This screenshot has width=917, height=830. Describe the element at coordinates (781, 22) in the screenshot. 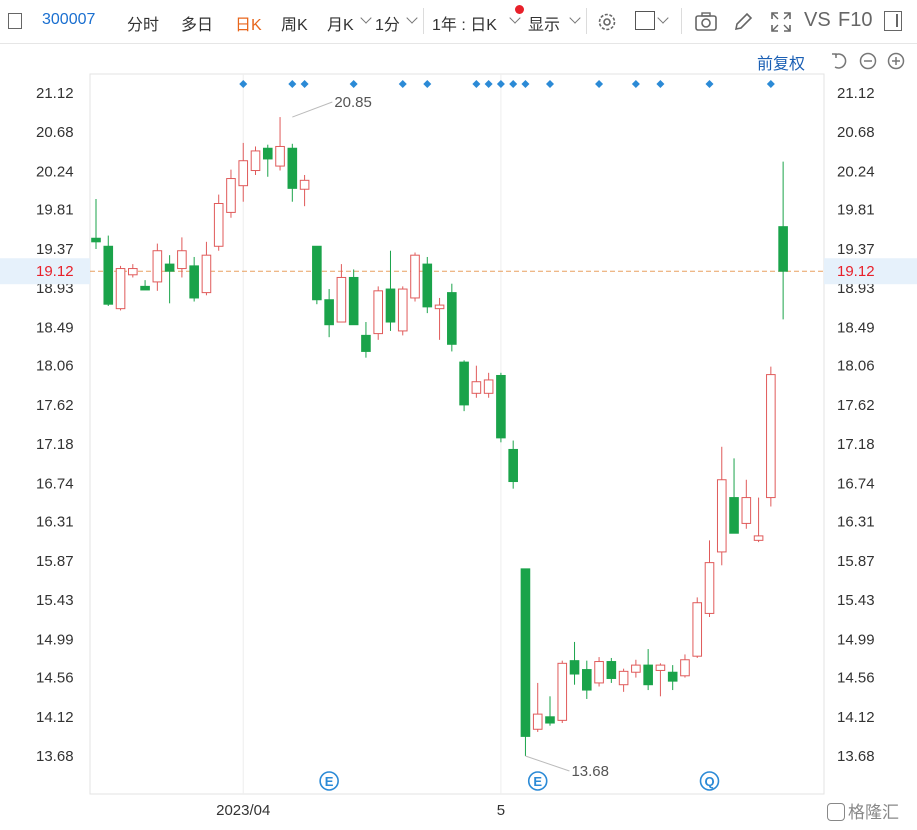

I see `fullscreen-icon` at that location.